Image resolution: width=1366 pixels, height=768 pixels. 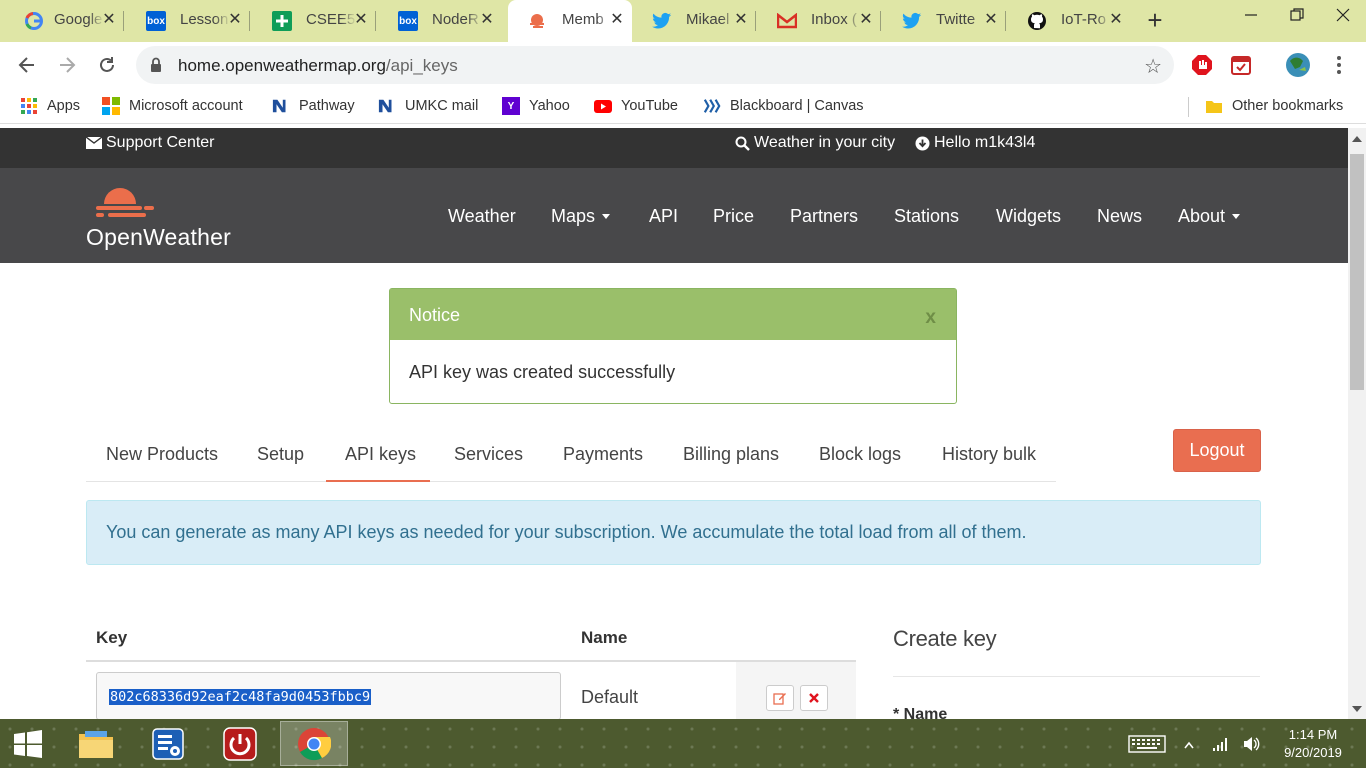 What do you see at coordinates (64, 106) in the screenshot?
I see `bookmark-label: Apps` at bounding box center [64, 106].